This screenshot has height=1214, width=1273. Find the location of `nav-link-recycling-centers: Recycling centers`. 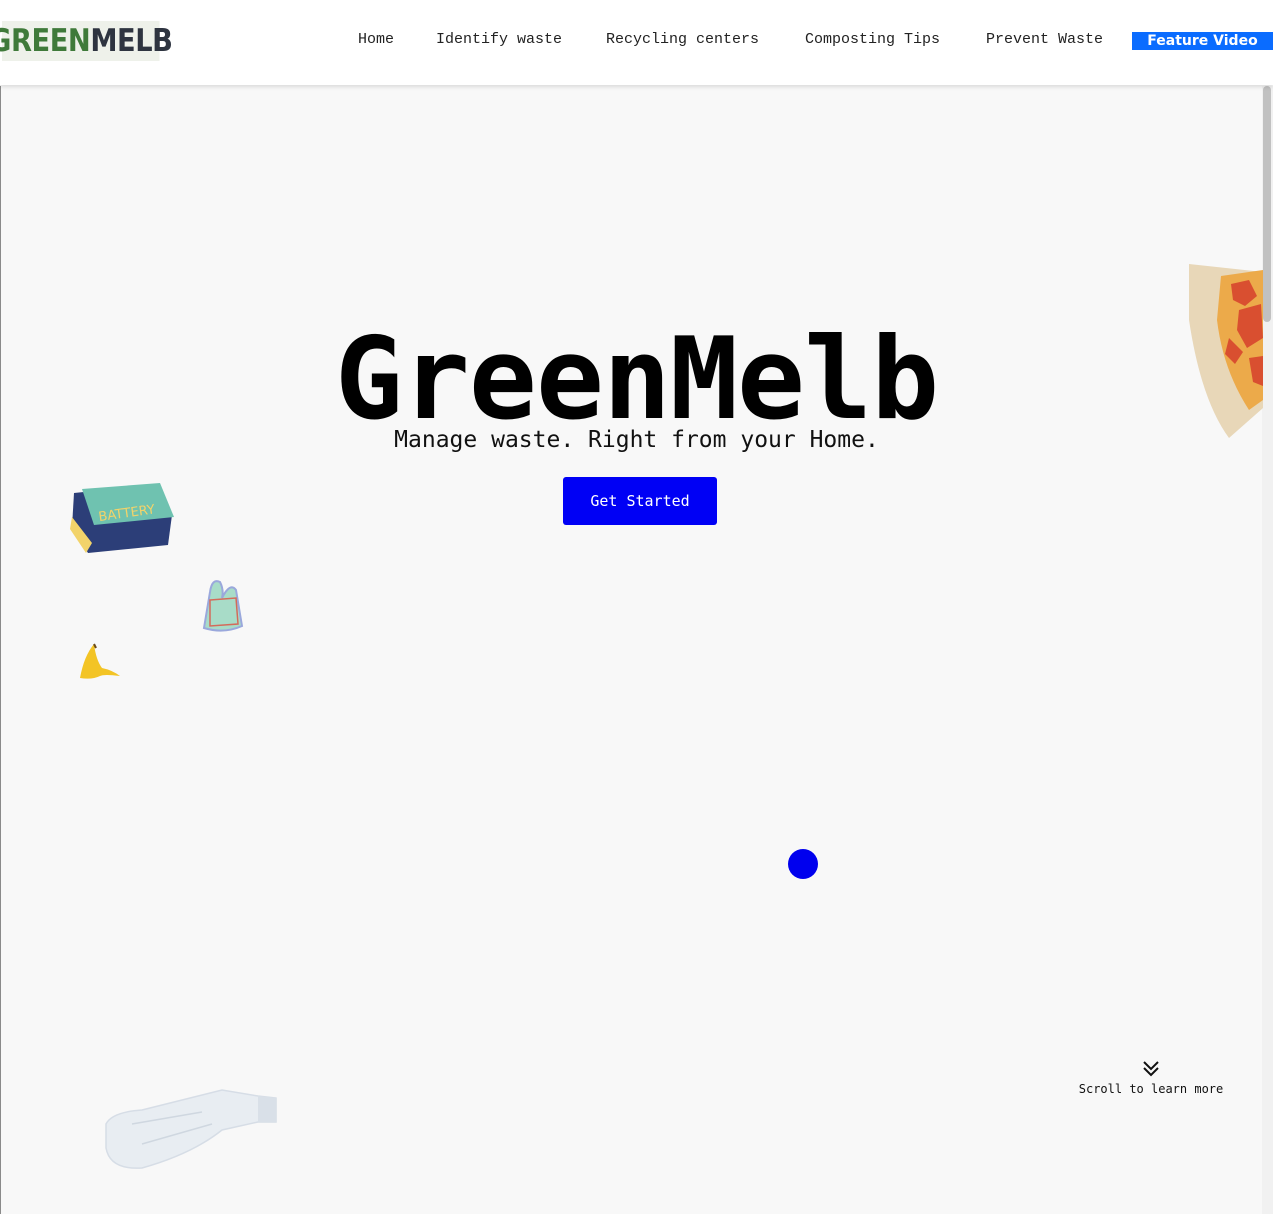

nav-link-recycling-centers: Recycling centers is located at coordinates (682, 39).